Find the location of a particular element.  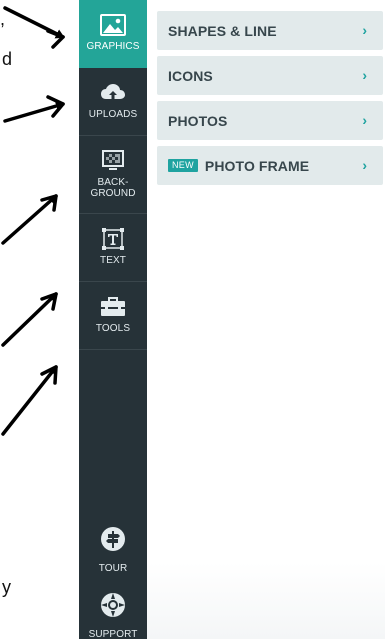

sidebar-item-tour: TOUR is located at coordinates (113, 550).